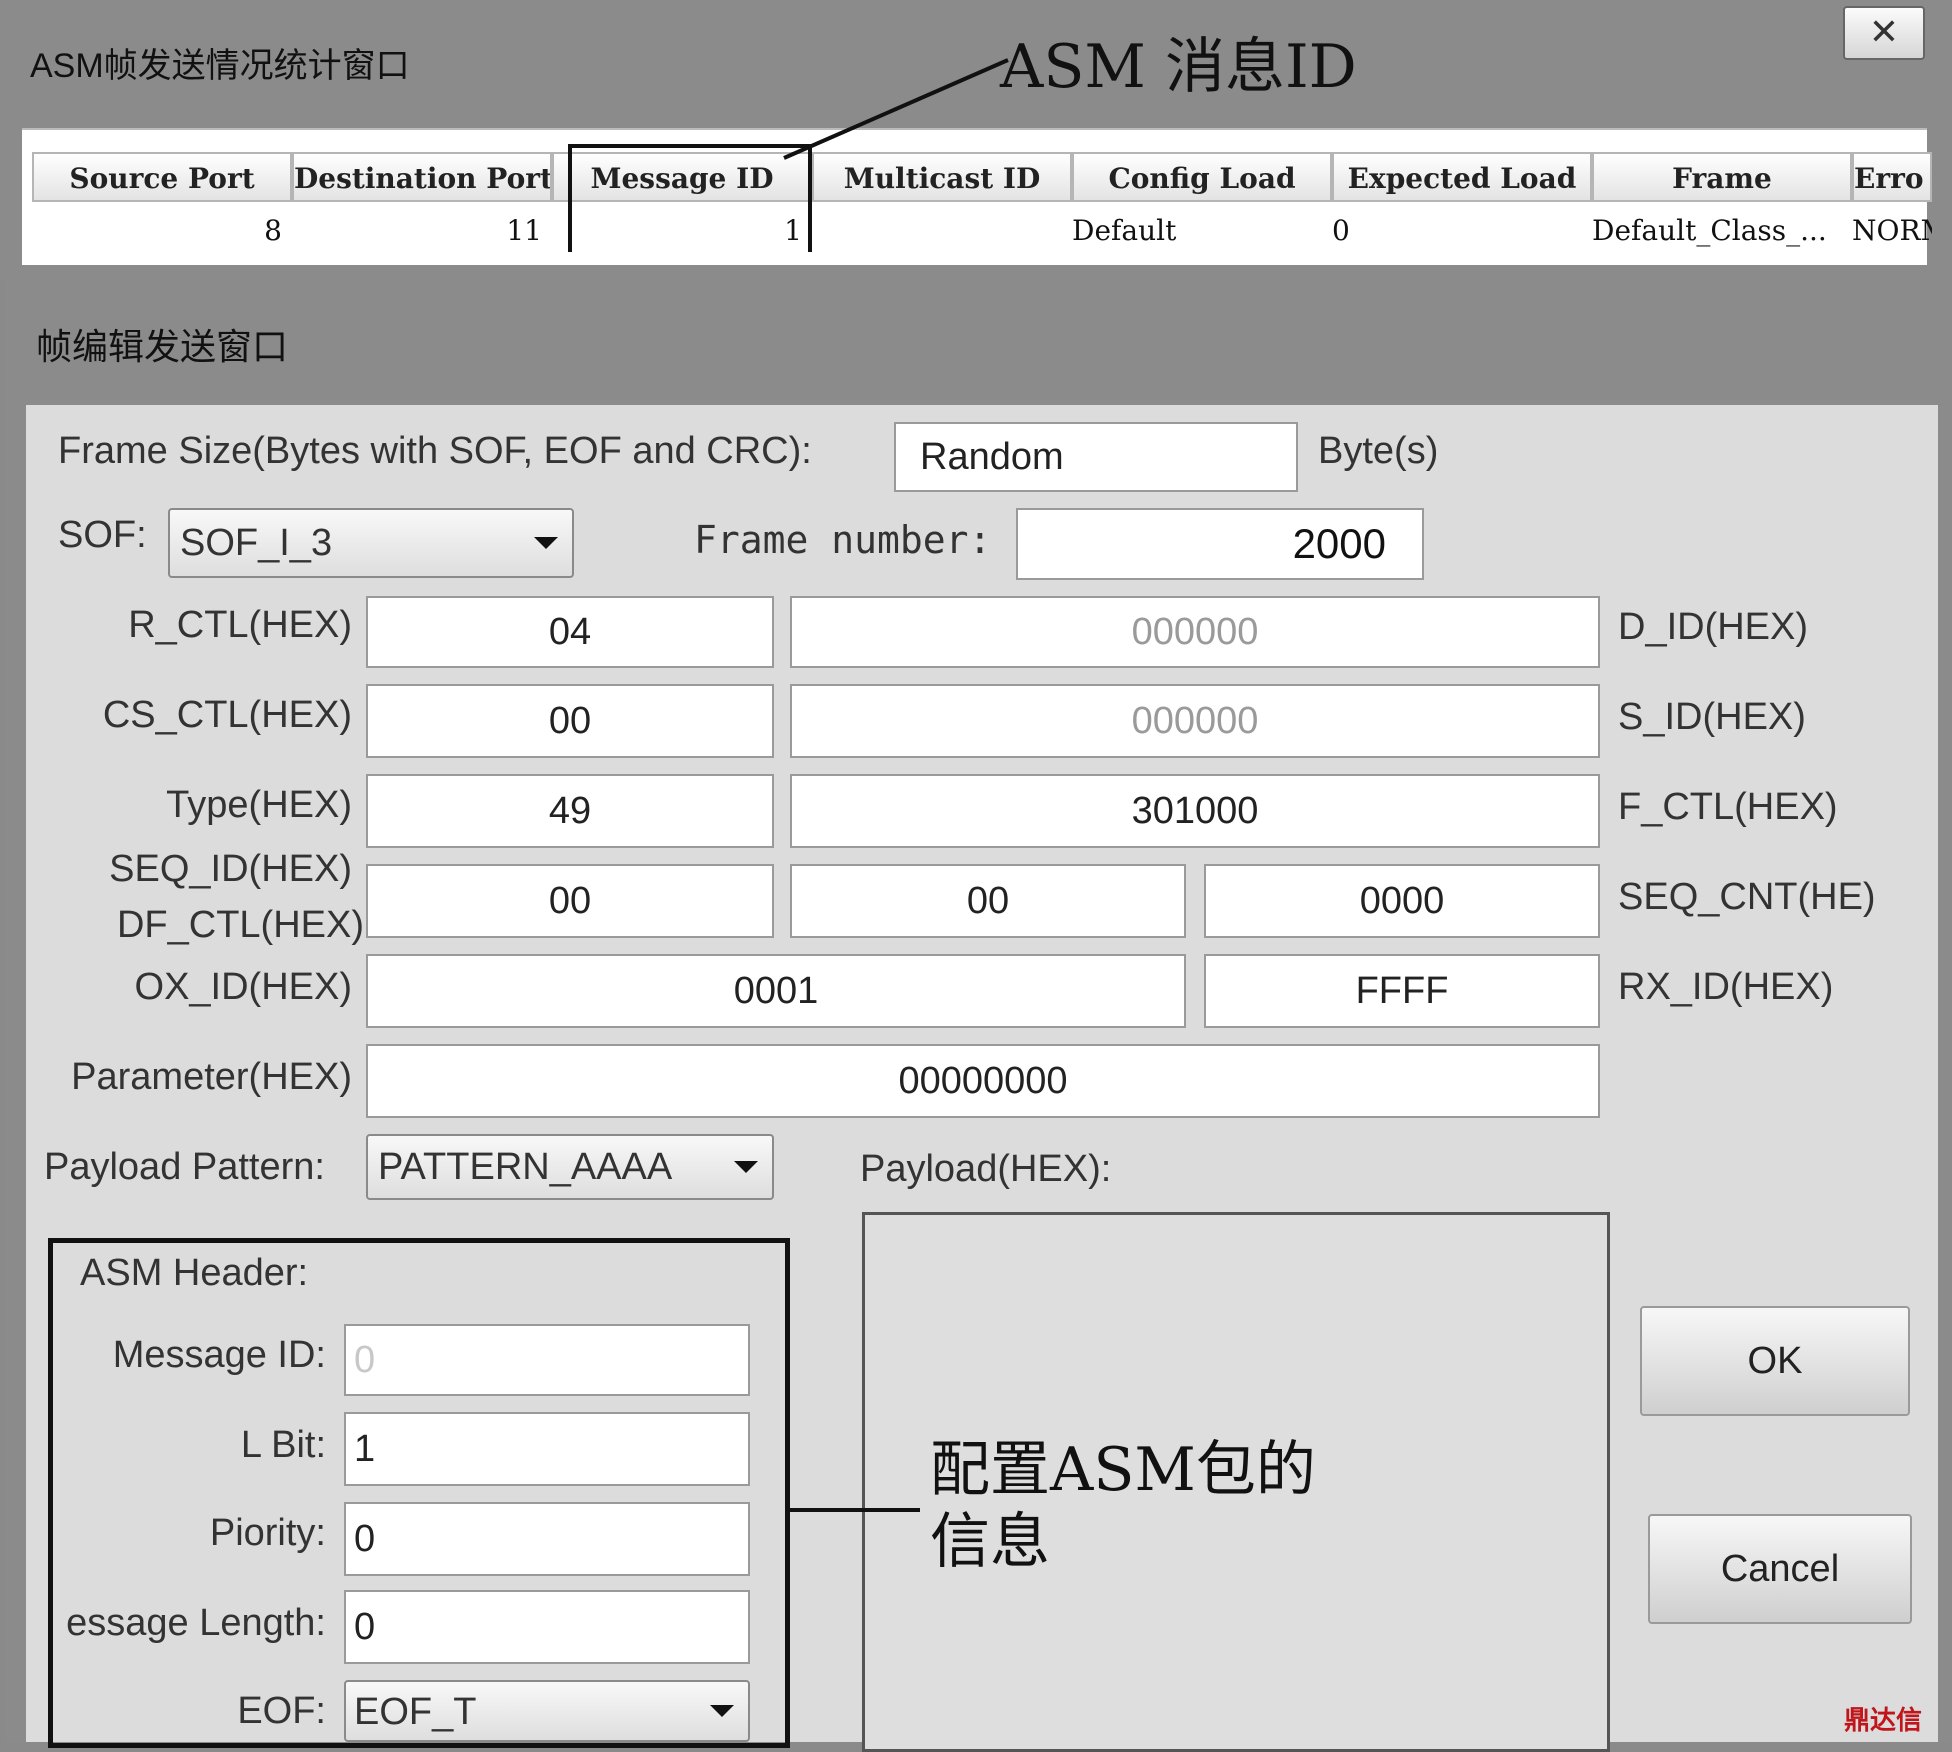  Describe the element at coordinates (219, 1355) in the screenshot. I see `asm-message-id-label: Message ID:` at that location.